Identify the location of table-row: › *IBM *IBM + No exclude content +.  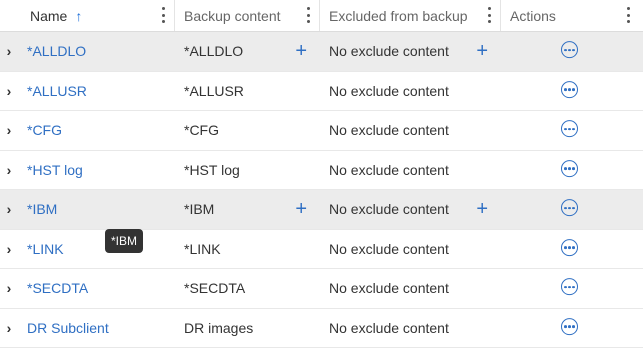
(321, 210).